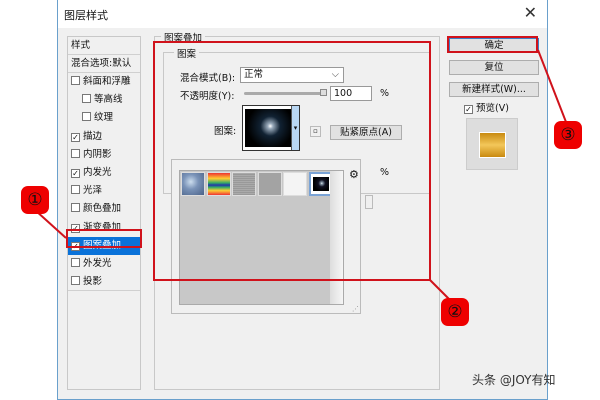 This screenshot has width=600, height=400. Describe the element at coordinates (35, 200) in the screenshot. I see `annotation-badge-1: ①` at that location.